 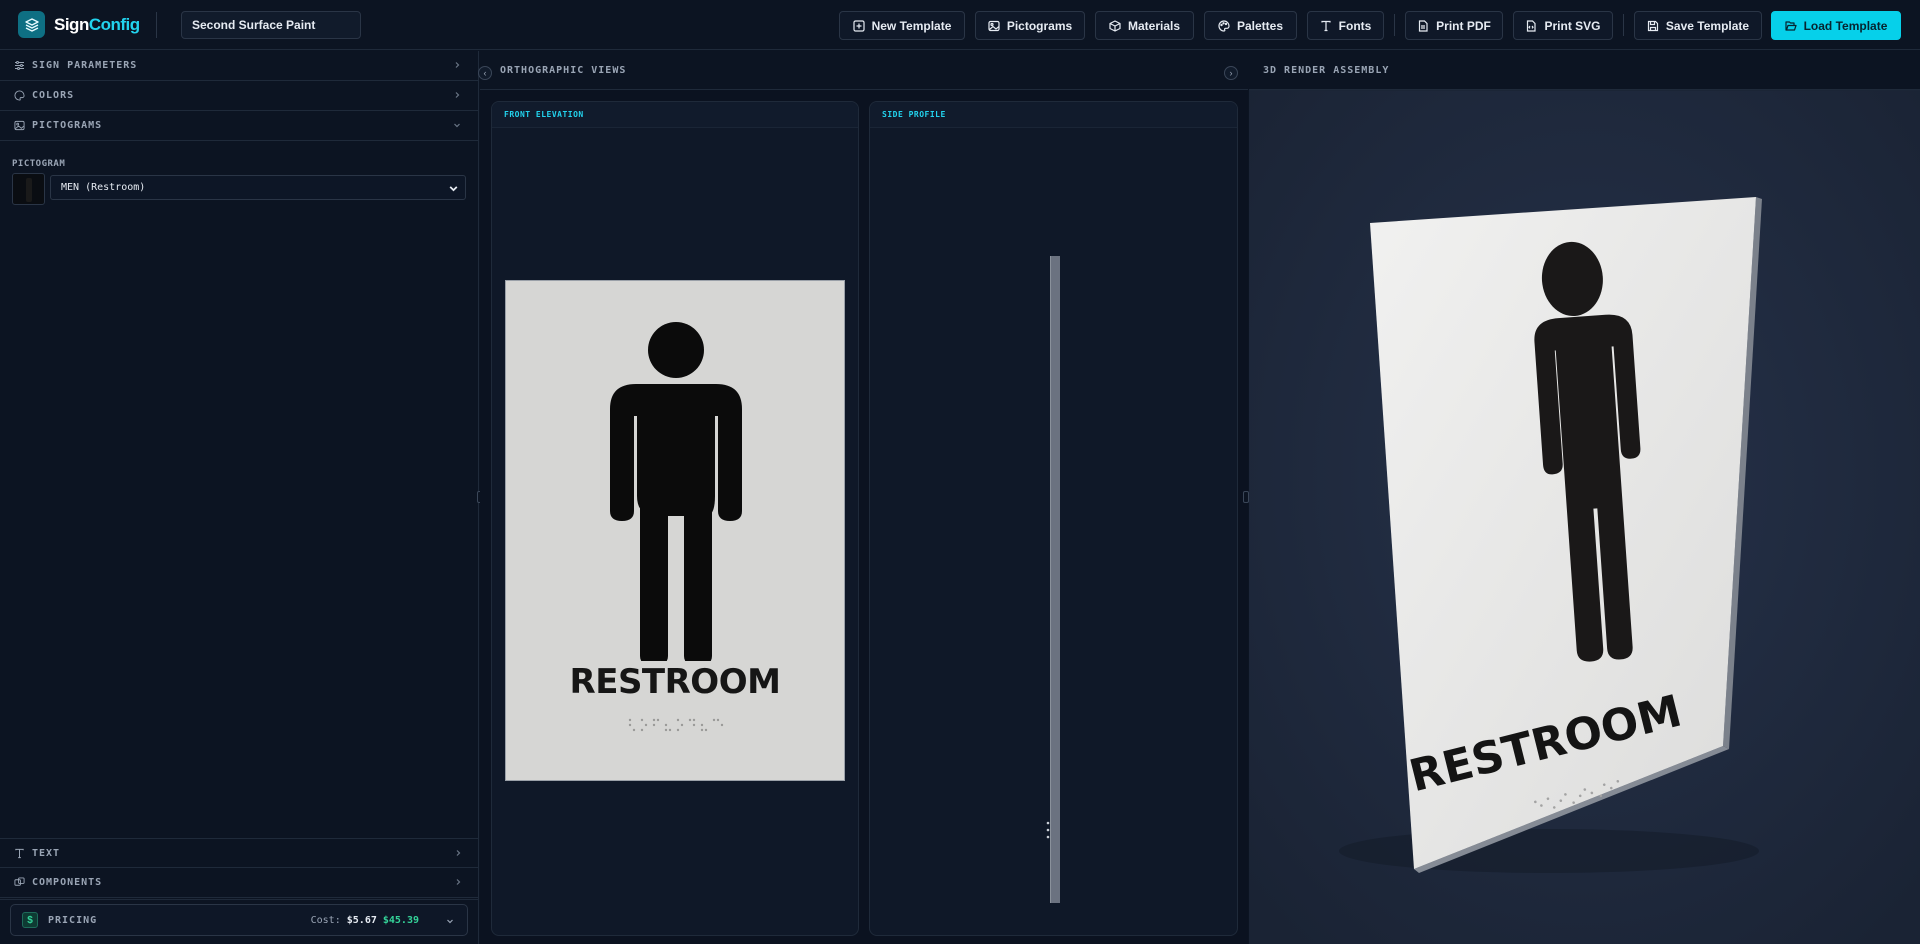 What do you see at coordinates (239, 883) in the screenshot?
I see `section-components: COMPONENTS` at bounding box center [239, 883].